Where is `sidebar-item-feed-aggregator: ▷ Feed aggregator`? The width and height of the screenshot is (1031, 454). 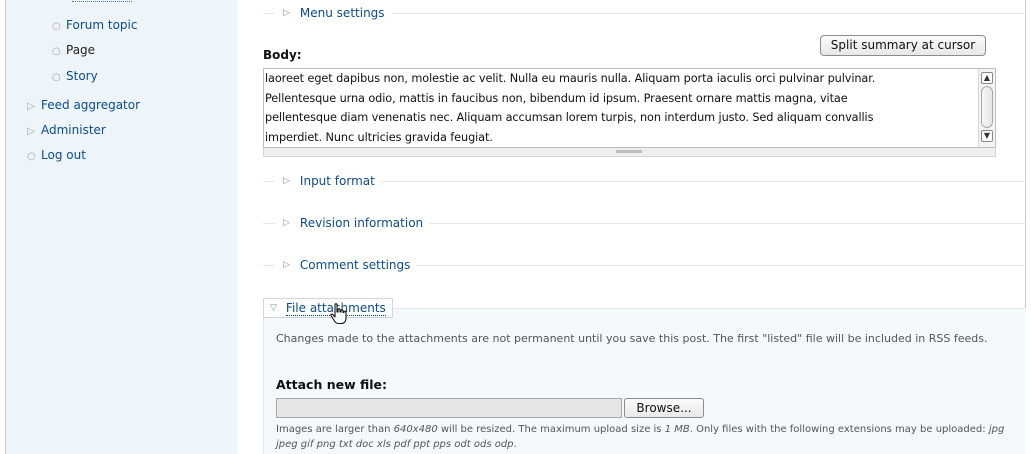
sidebar-item-feed-aggregator: ▷ Feed aggregator is located at coordinates (83, 105).